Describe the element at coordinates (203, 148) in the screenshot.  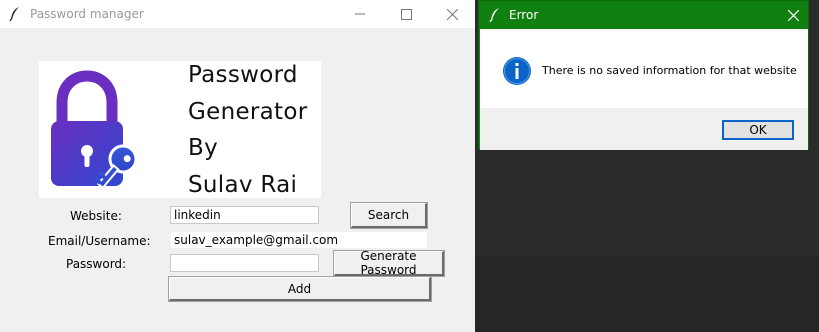
I see `logo-line-3: By` at that location.